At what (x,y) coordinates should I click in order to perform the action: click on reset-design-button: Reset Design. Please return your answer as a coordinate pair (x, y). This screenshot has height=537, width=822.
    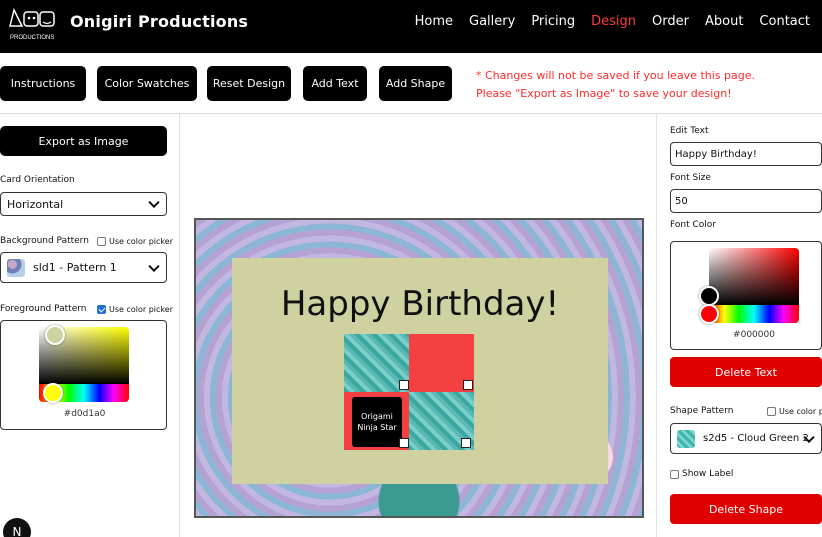
    Looking at the image, I should click on (249, 83).